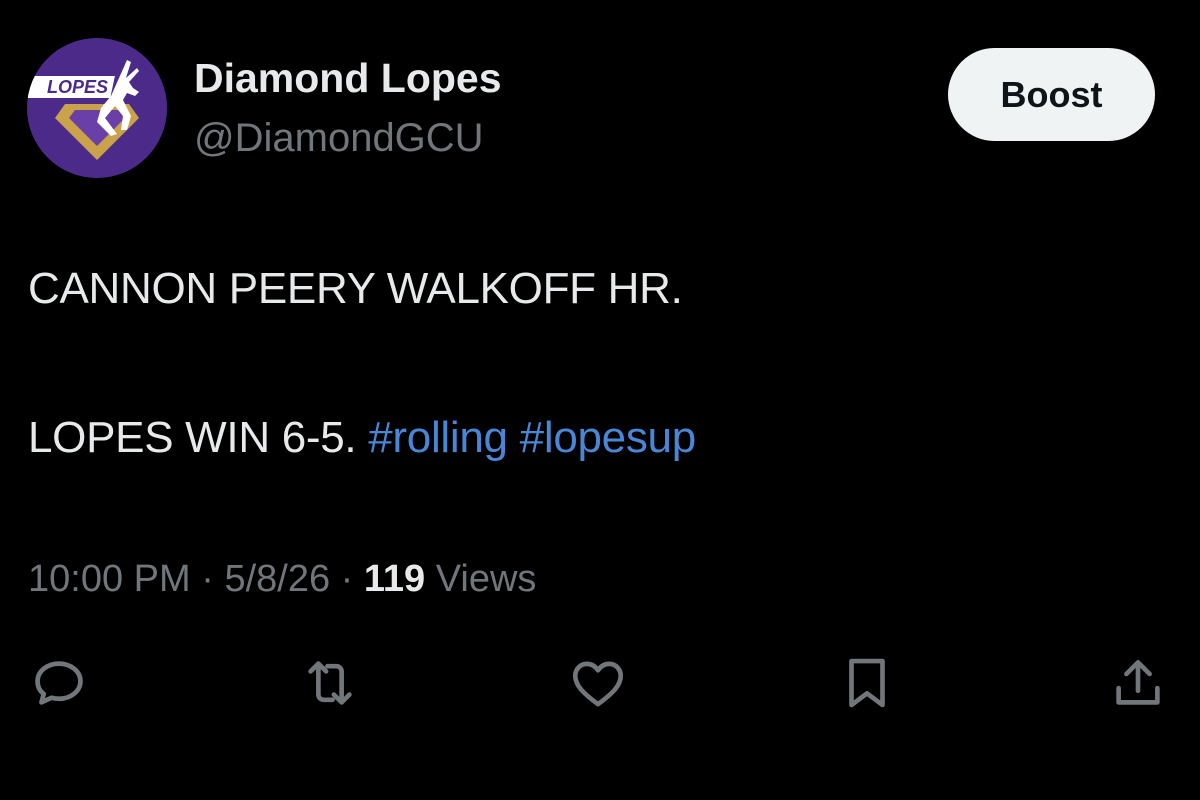 The width and height of the screenshot is (1200, 800). Describe the element at coordinates (608, 437) in the screenshot. I see `hashtag-lopesup: #lopesup` at that location.